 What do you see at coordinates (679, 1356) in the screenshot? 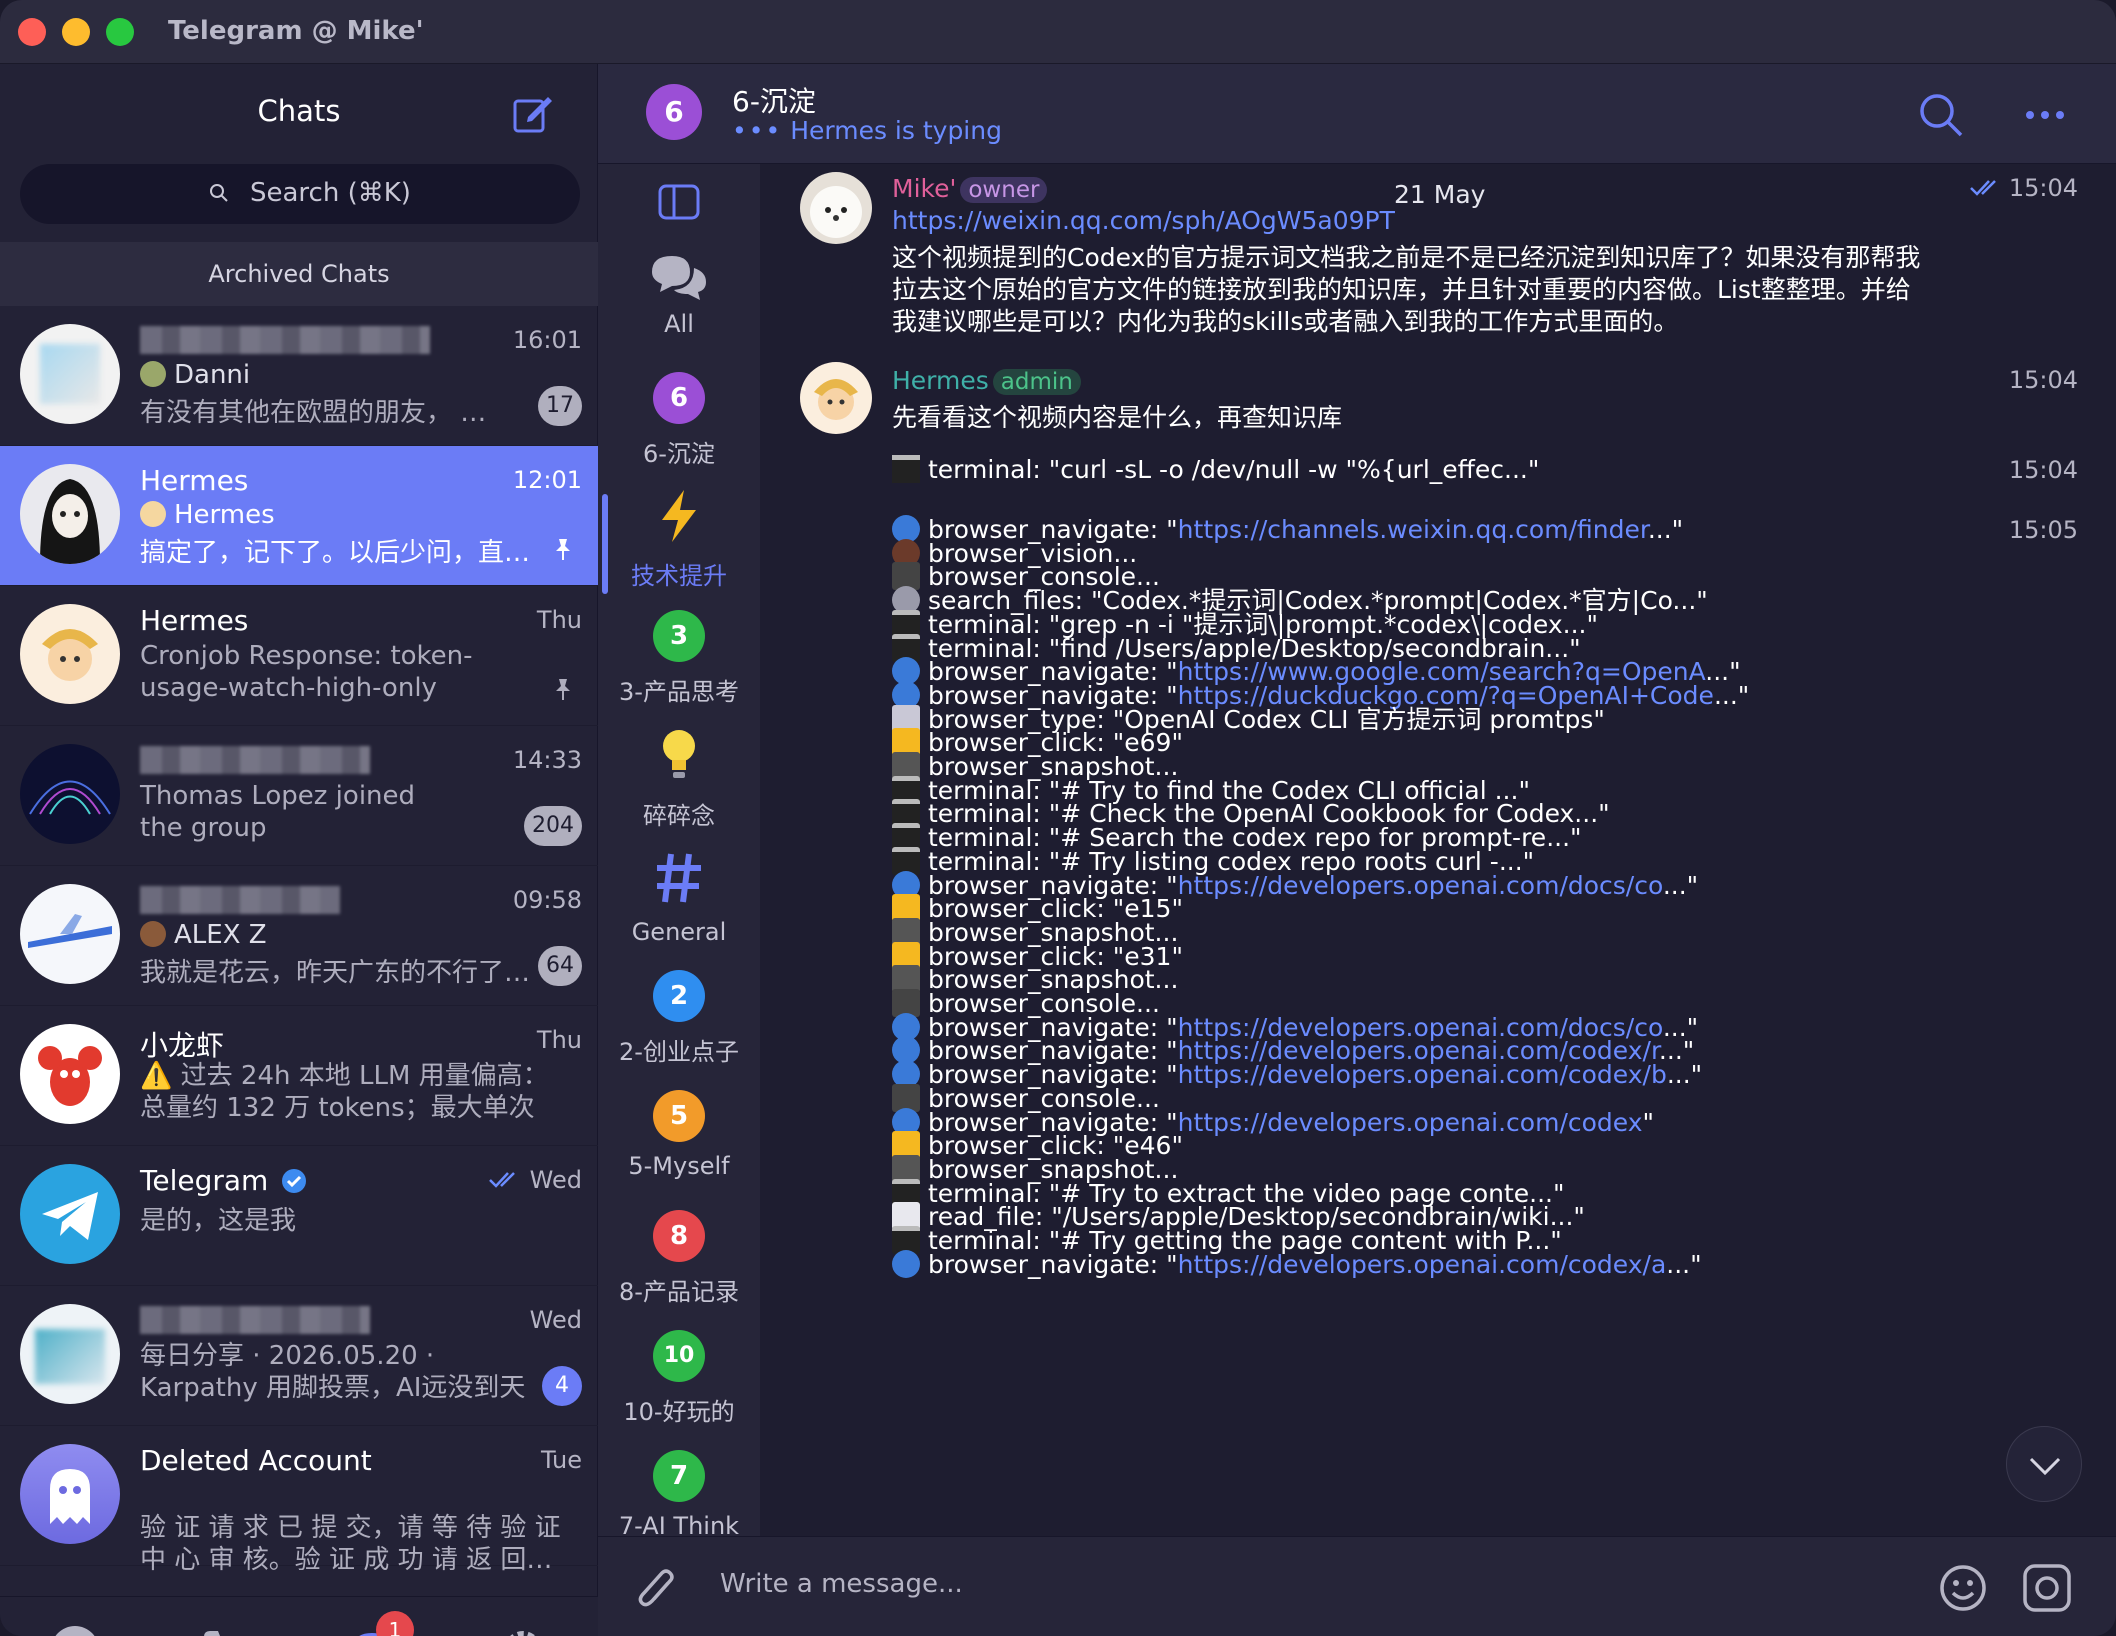
I see `folder-number: 10` at bounding box center [679, 1356].